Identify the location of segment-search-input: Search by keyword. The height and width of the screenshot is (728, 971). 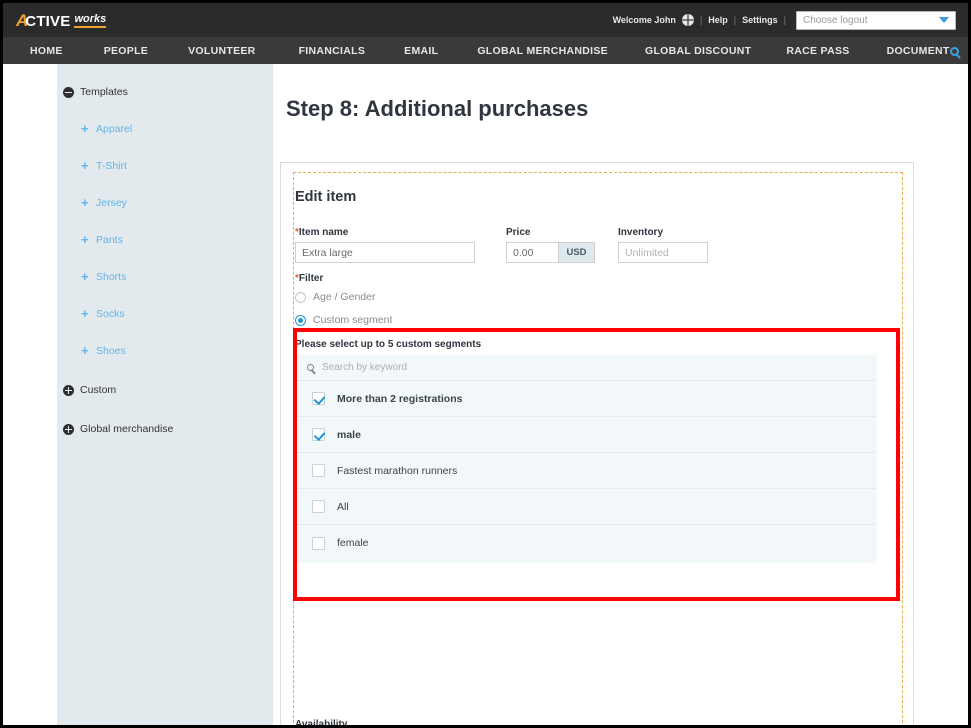
(364, 367).